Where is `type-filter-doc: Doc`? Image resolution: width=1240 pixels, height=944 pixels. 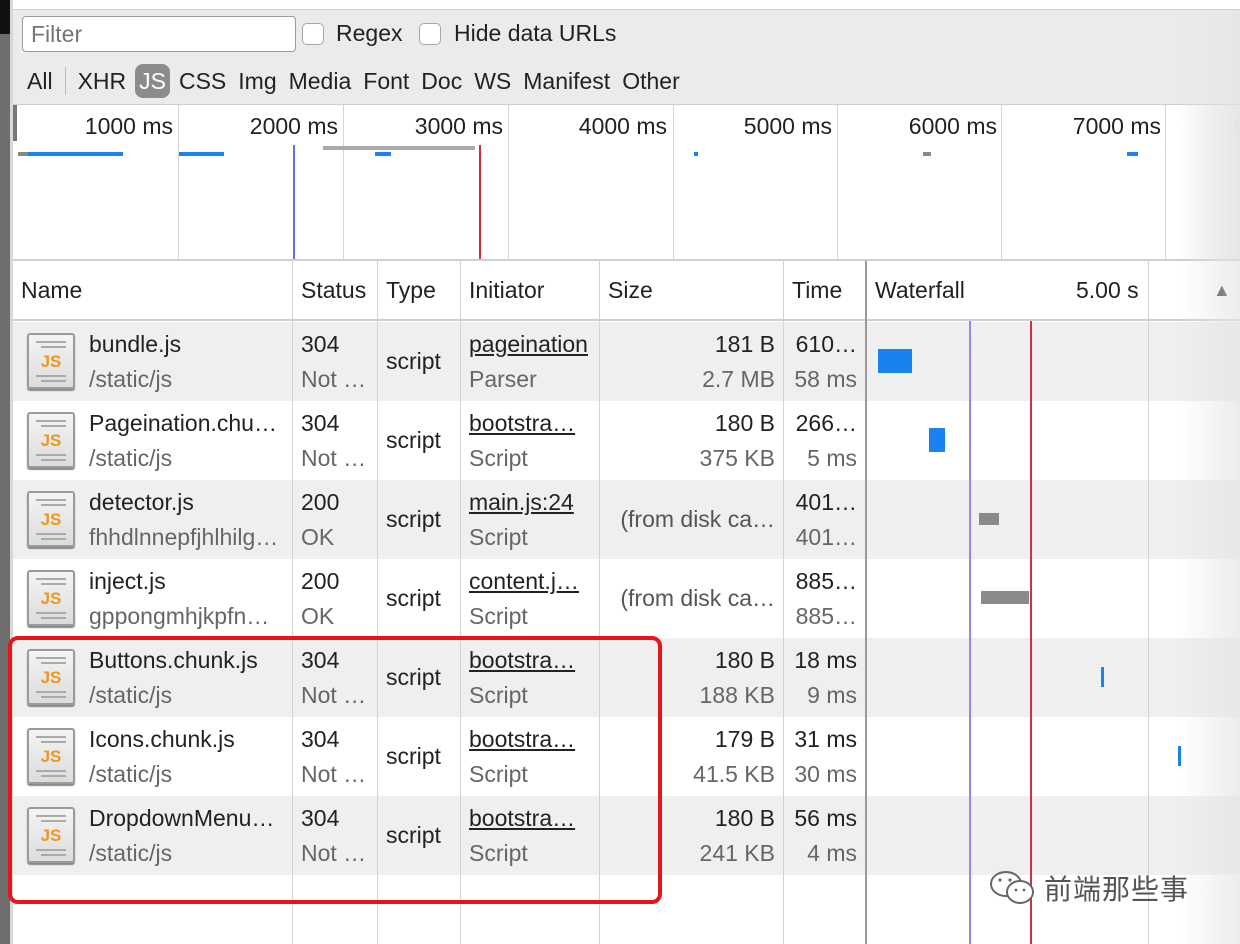 type-filter-doc: Doc is located at coordinates (441, 81).